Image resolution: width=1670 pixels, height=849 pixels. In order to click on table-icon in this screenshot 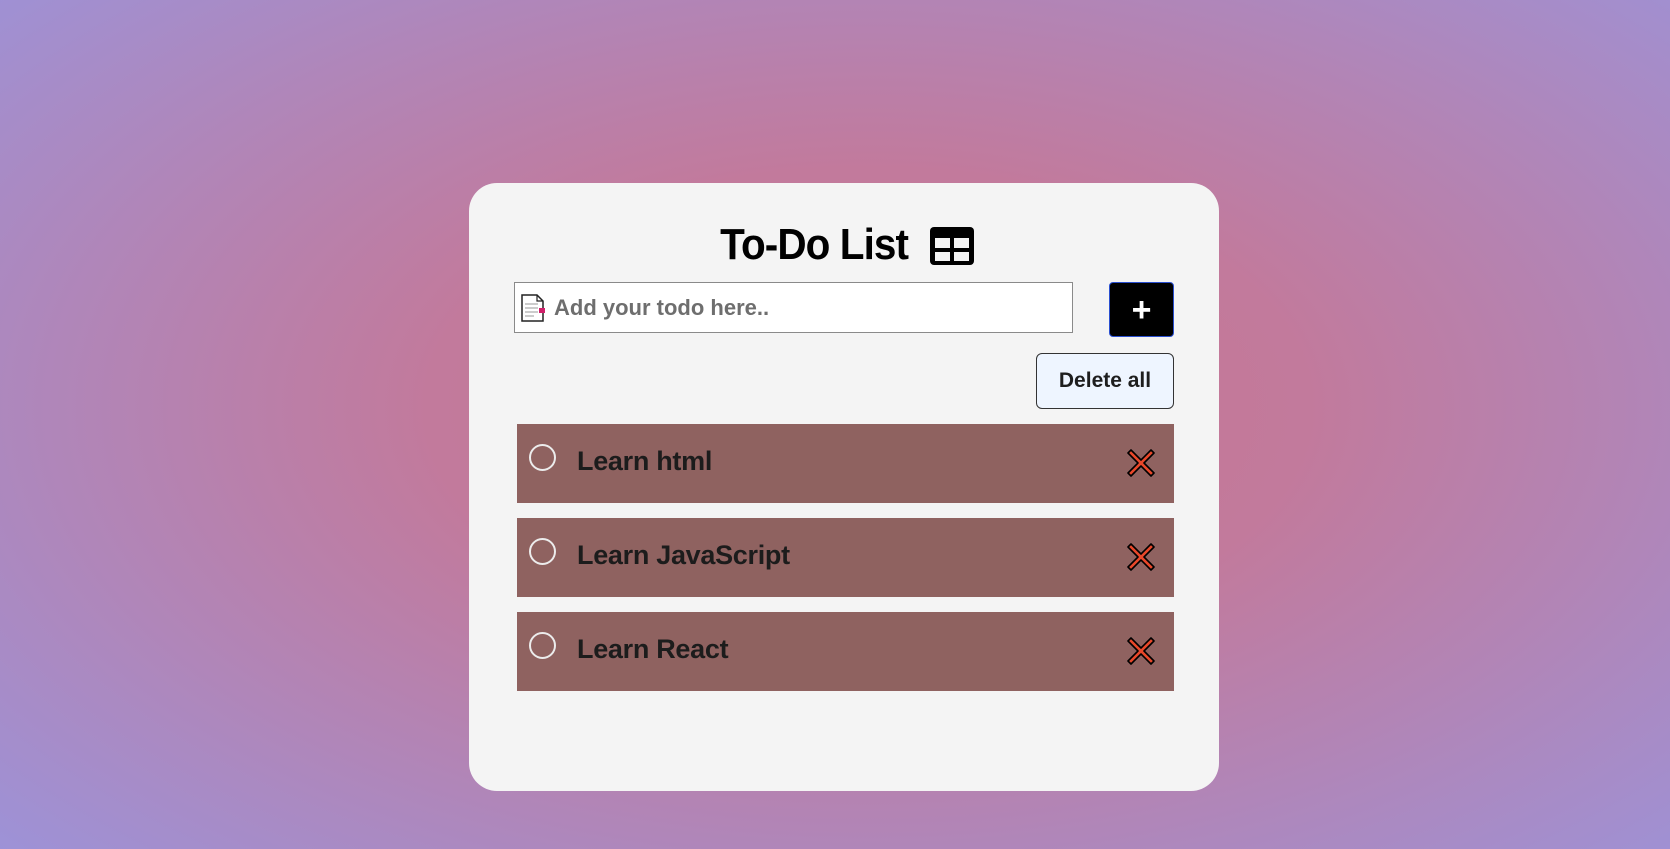, I will do `click(952, 246)`.